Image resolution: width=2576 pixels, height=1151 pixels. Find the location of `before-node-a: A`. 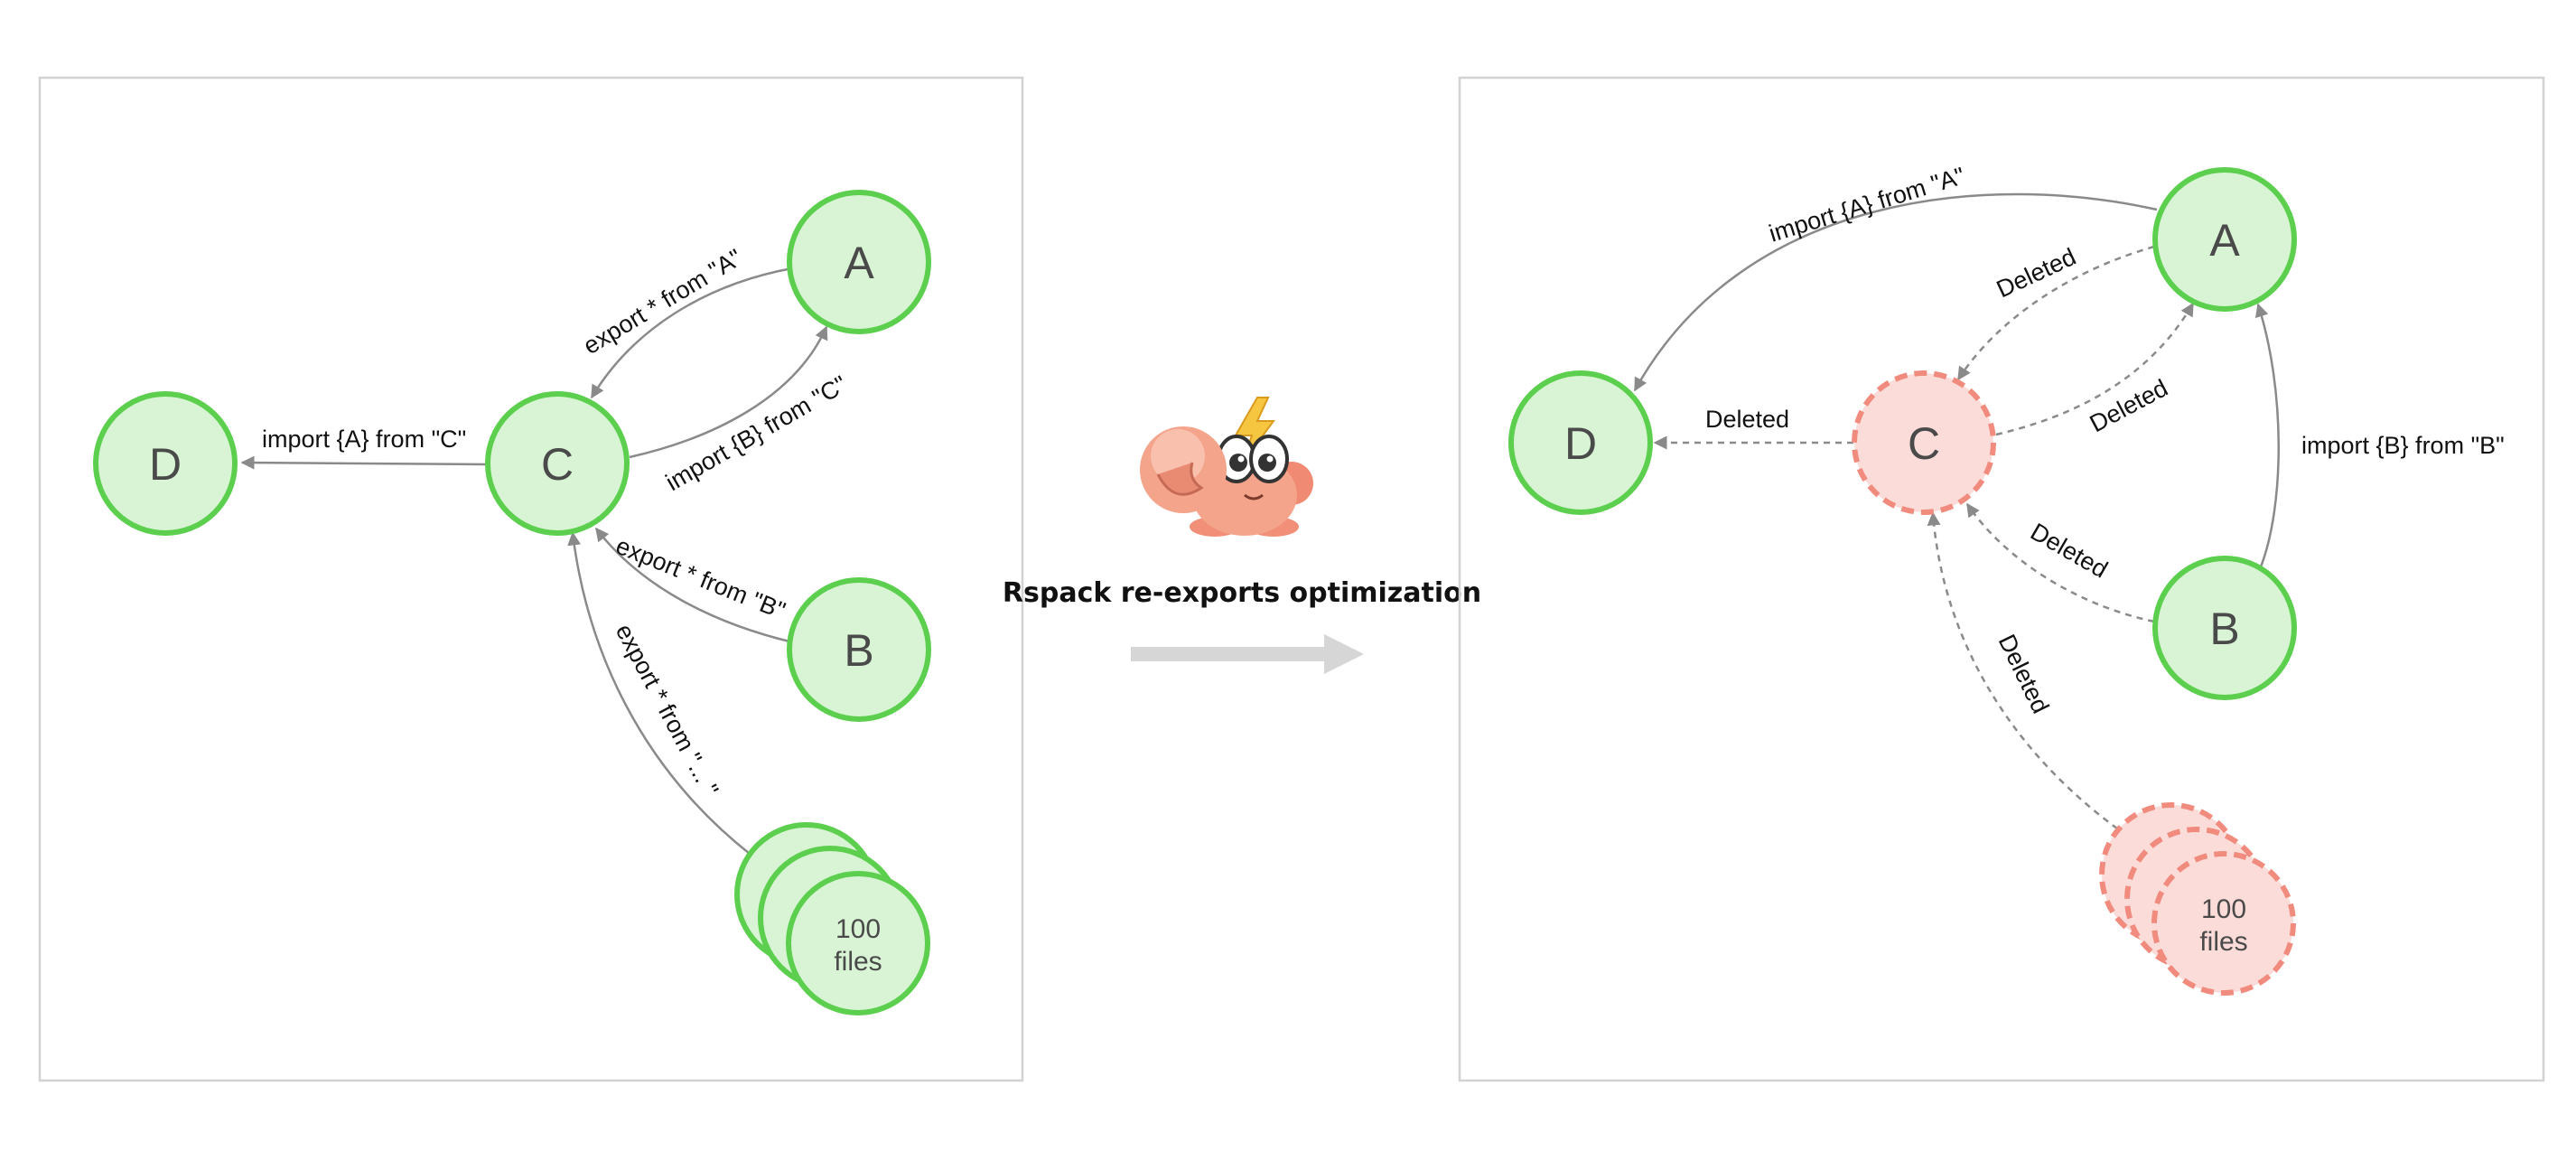

before-node-a: A is located at coordinates (859, 262).